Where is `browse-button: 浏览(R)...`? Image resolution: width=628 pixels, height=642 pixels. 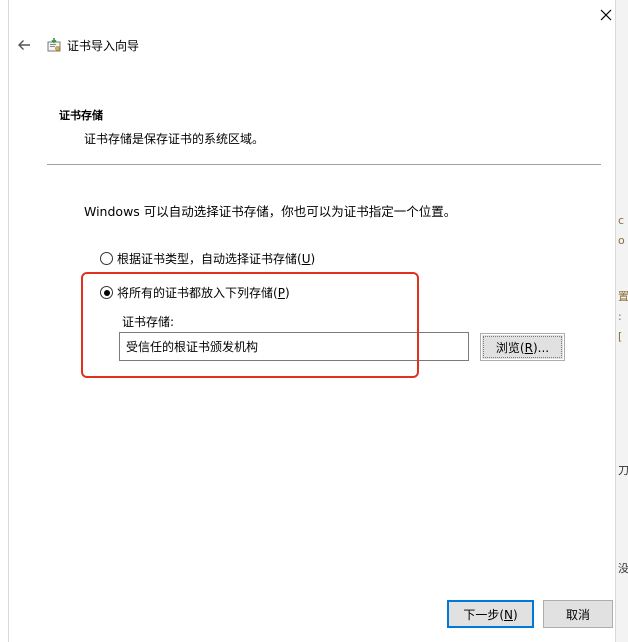 browse-button: 浏览(R)... is located at coordinates (522, 347).